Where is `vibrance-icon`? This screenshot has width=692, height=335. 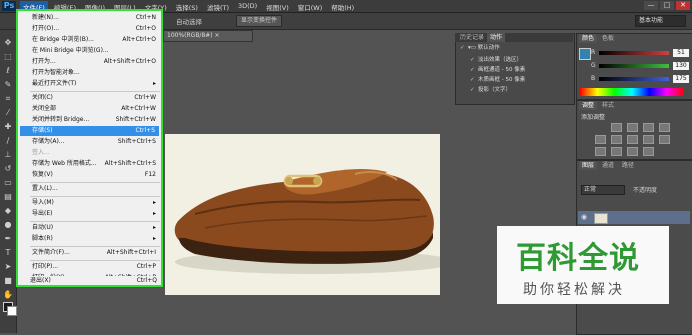
vibrance-icon is located at coordinates (600, 139).